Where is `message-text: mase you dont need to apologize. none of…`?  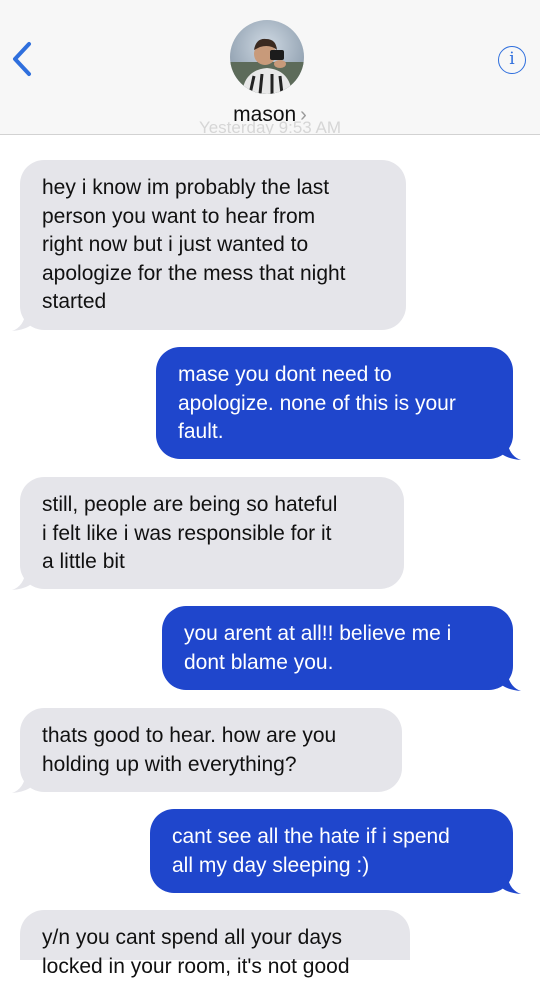 message-text: mase you dont need to apologize. none of… is located at coordinates (317, 403).